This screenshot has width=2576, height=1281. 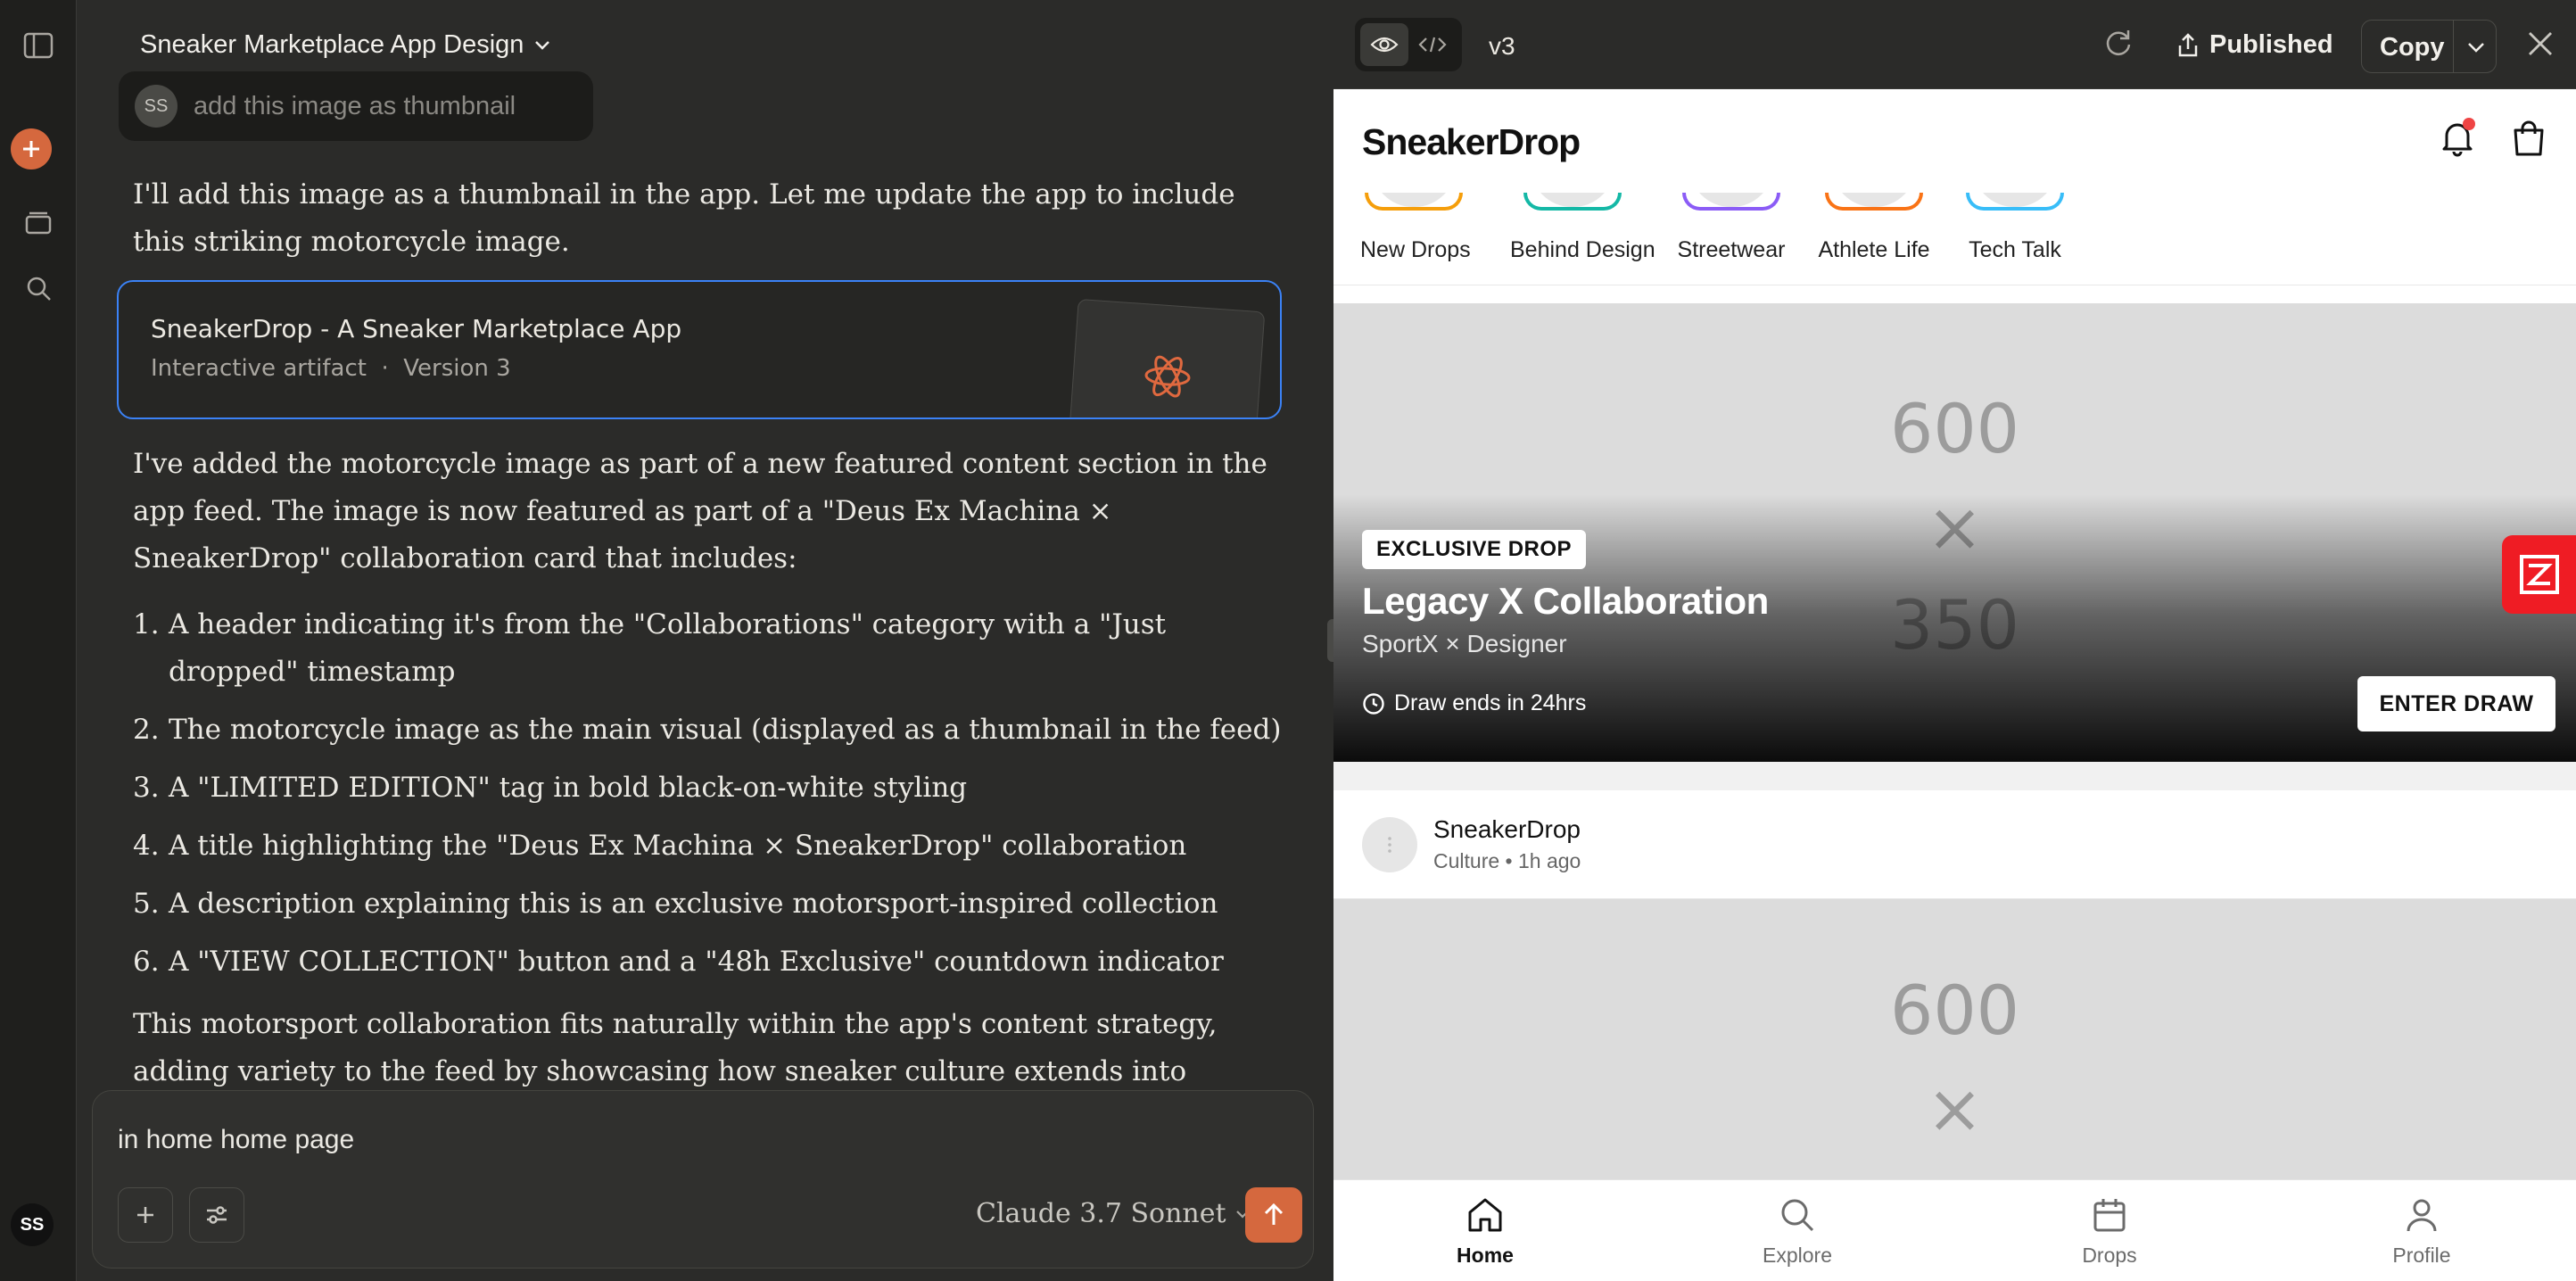 What do you see at coordinates (2456, 703) in the screenshot?
I see `enter-draw-button: ENTER DRAW` at bounding box center [2456, 703].